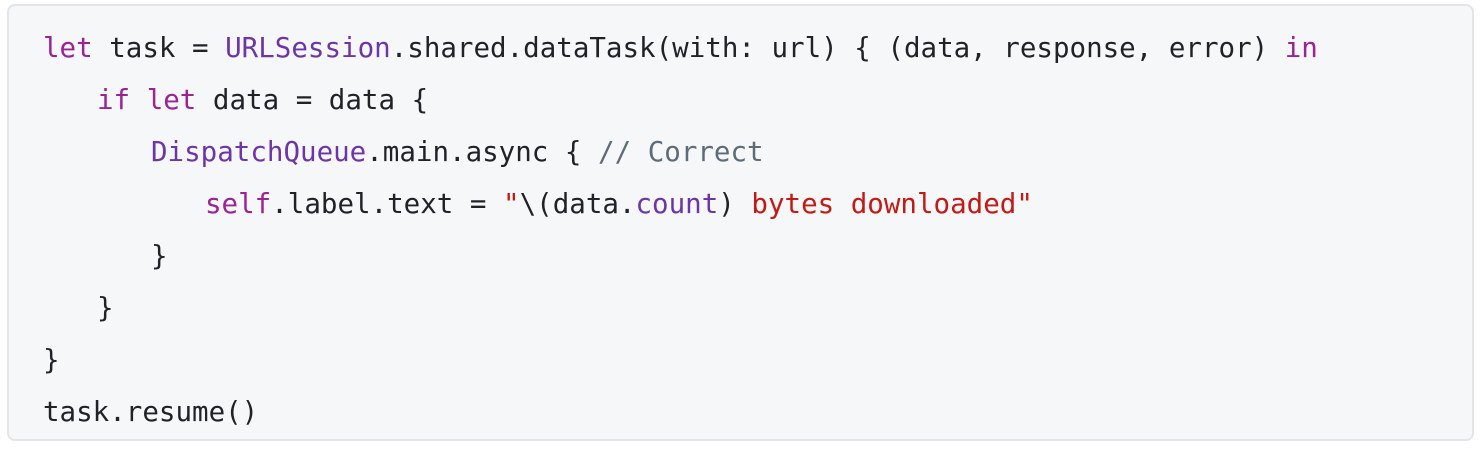 The height and width of the screenshot is (450, 1482). Describe the element at coordinates (312, 100) in the screenshot. I see `code-text: data = data {` at that location.